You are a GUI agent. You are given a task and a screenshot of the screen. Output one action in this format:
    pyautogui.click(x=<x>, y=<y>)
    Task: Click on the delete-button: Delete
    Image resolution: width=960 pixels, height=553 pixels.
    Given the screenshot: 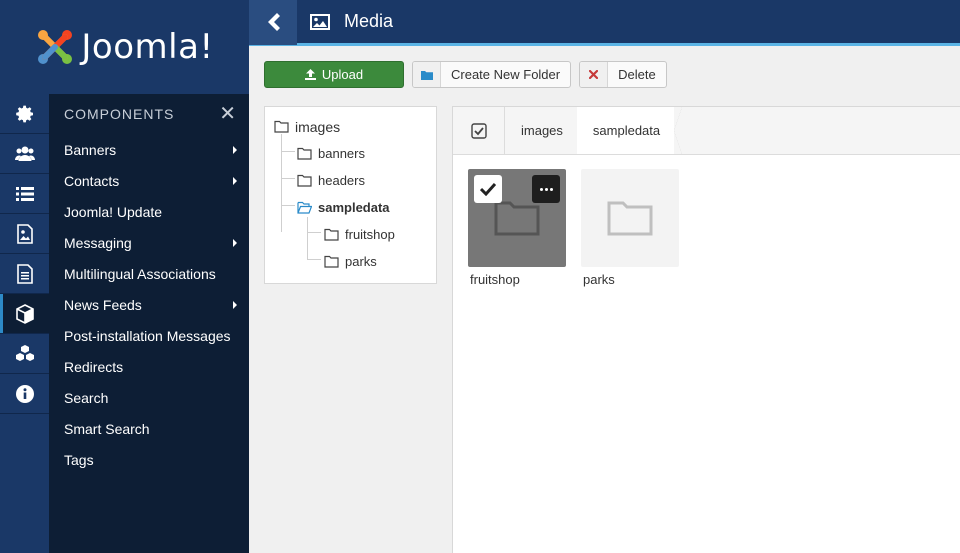 What is the action you would take?
    pyautogui.click(x=623, y=74)
    